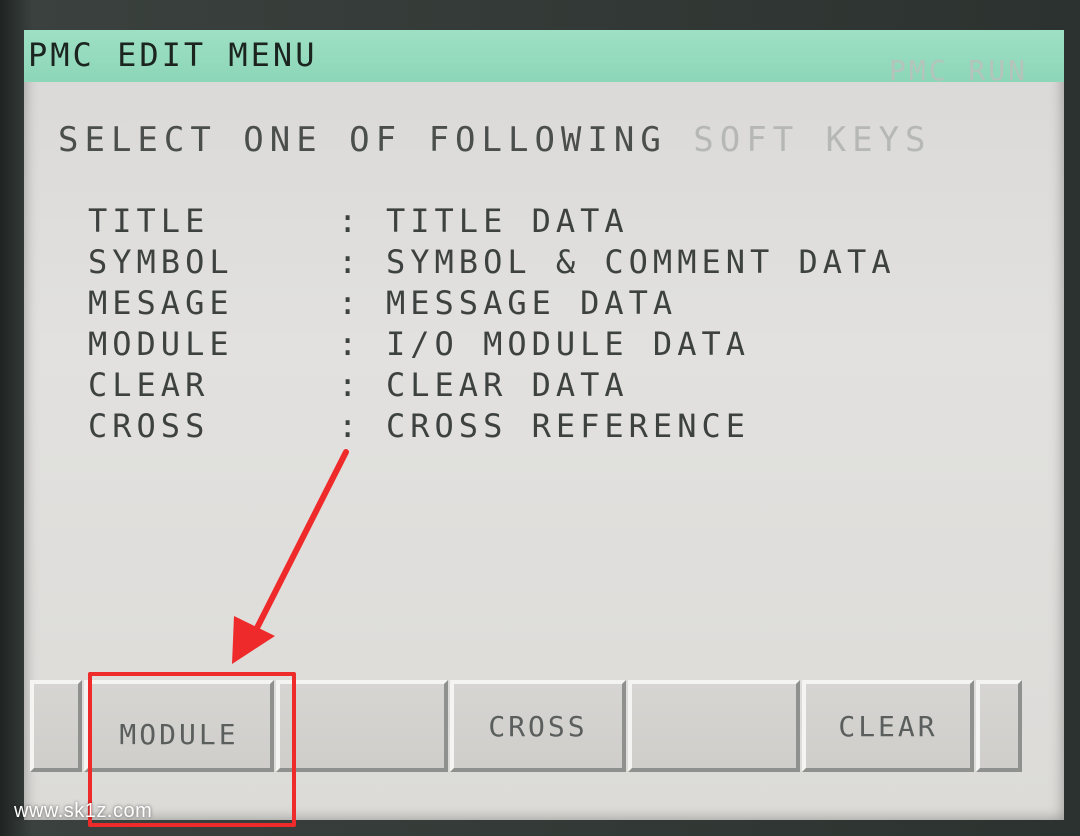 The image size is (1080, 836). I want to click on watermark-text: www.sk1z.com, so click(83, 811).